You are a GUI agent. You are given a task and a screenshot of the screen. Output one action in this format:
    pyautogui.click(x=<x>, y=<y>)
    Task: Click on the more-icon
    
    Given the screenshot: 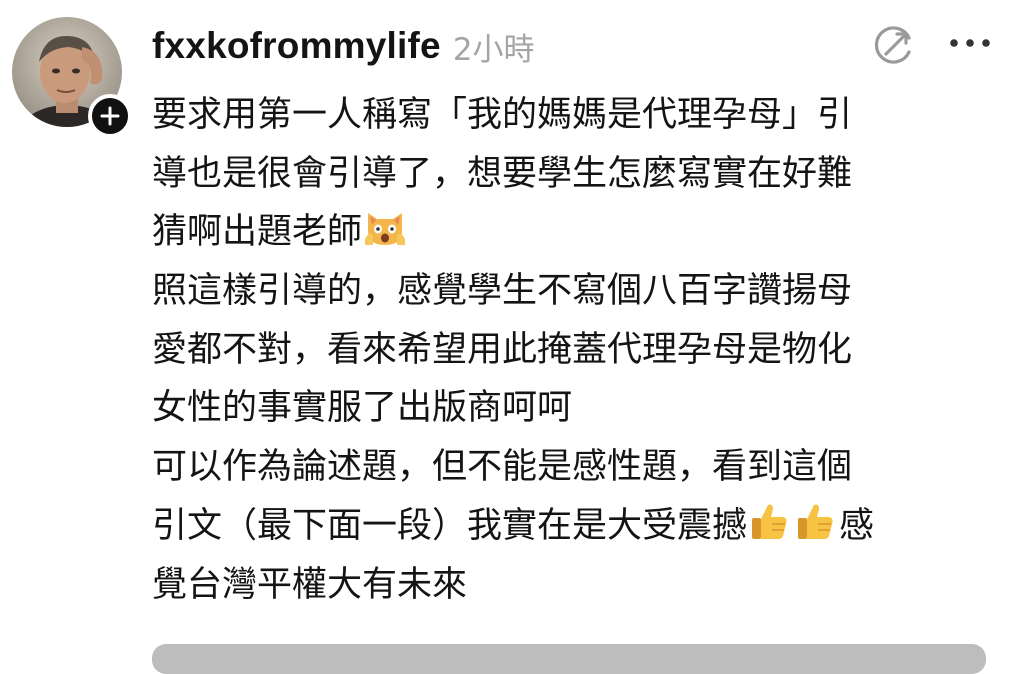 What is the action you would take?
    pyautogui.click(x=970, y=43)
    